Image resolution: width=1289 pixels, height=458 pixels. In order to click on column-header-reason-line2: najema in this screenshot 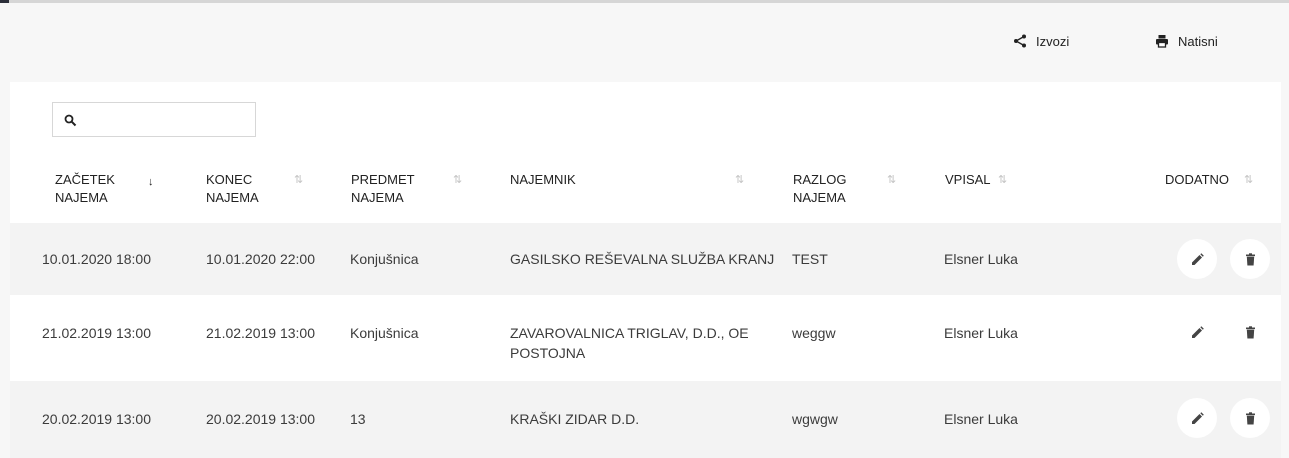, I will do `click(819, 197)`.